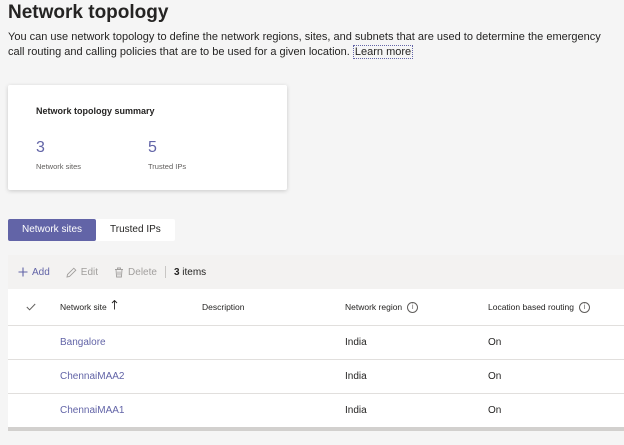 The height and width of the screenshot is (445, 624). Describe the element at coordinates (119, 272) in the screenshot. I see `trash-icon` at that location.